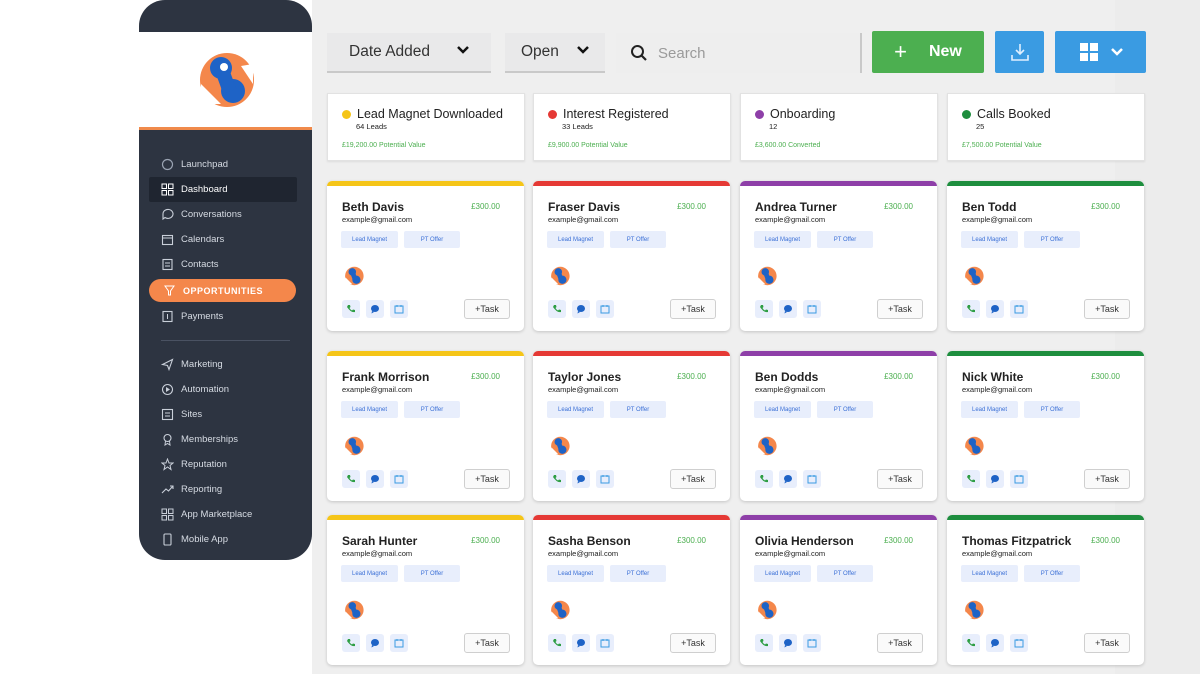 This screenshot has width=1200, height=674. What do you see at coordinates (225, 389) in the screenshot?
I see `sidebar-item-automation: Automation` at bounding box center [225, 389].